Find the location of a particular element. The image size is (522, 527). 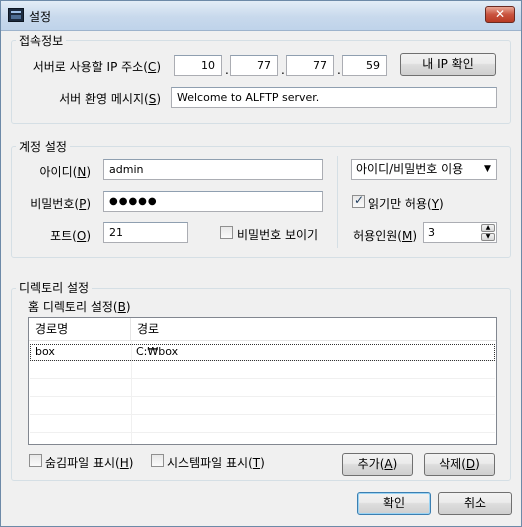

auth-mode-select: 아이디/비밀번호 이용 ▼ is located at coordinates (424, 169).